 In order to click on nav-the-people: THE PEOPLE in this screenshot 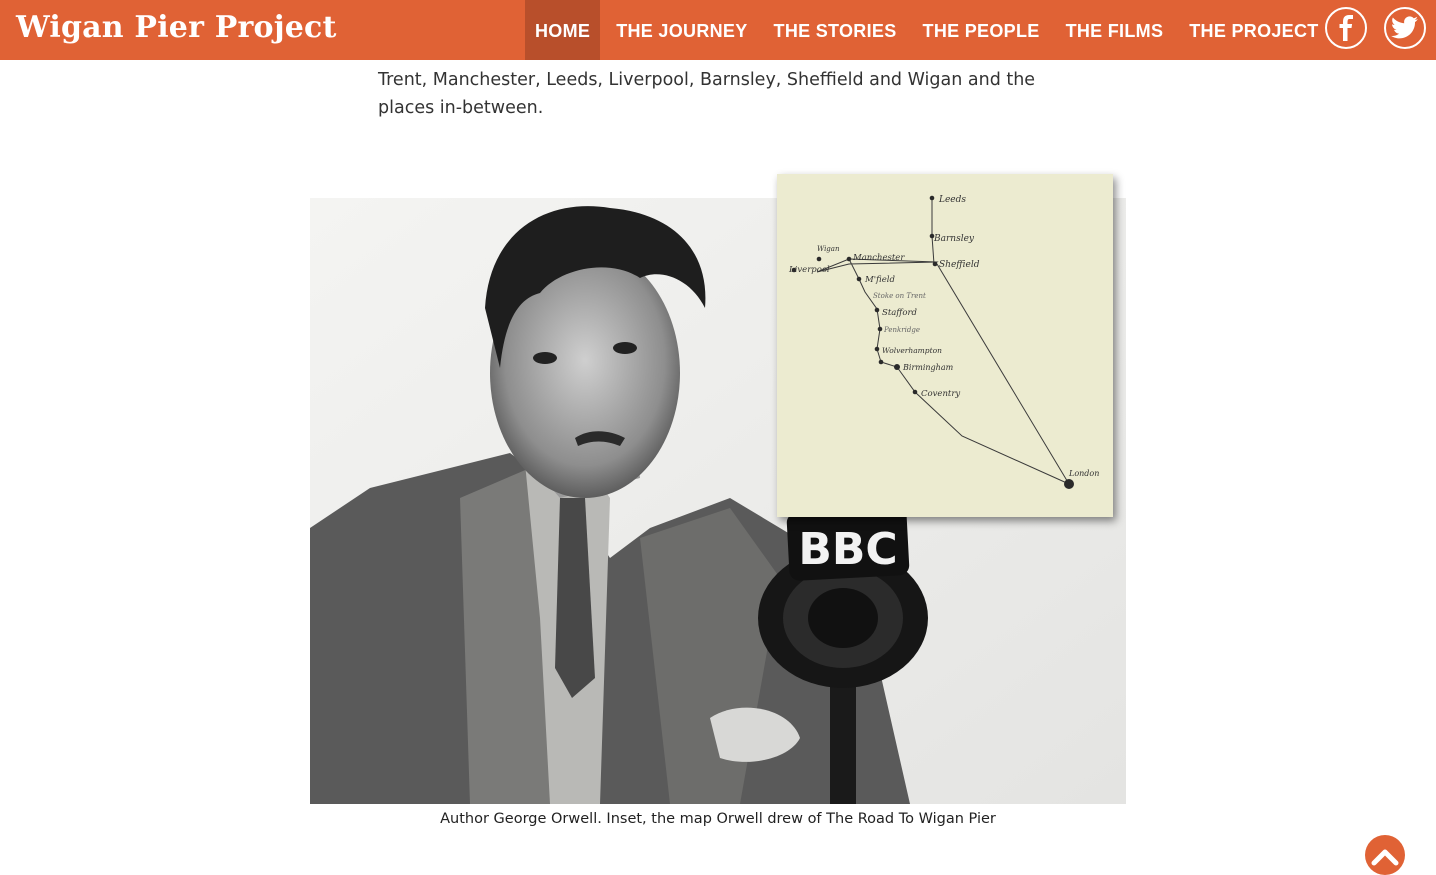, I will do `click(981, 30)`.